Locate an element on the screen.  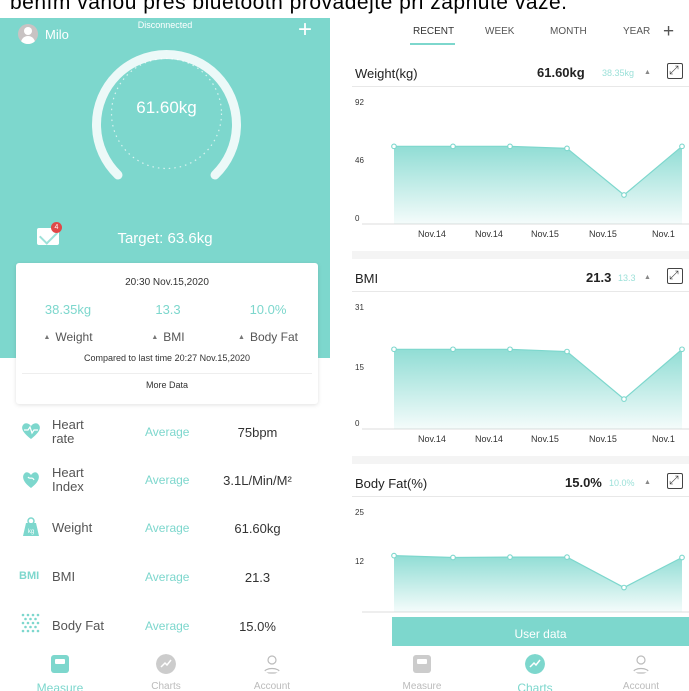
metric-value: 15.0% is located at coordinates (257, 626).